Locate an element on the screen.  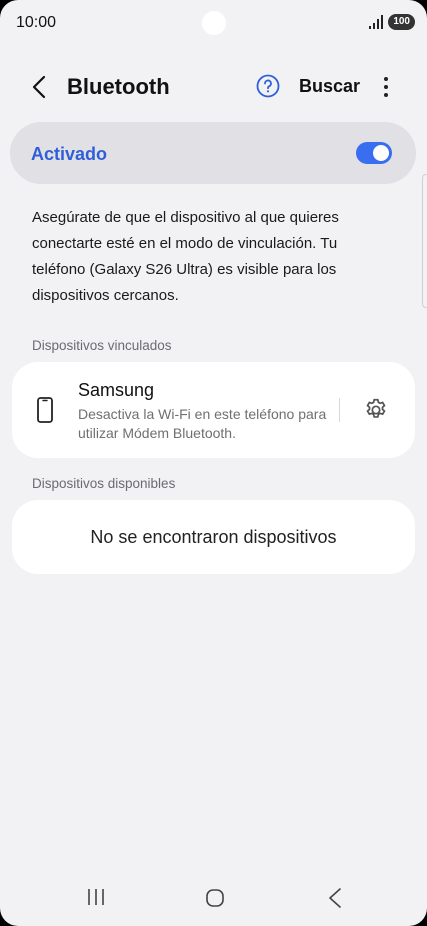
battery-icon: 100 is located at coordinates (401, 22).